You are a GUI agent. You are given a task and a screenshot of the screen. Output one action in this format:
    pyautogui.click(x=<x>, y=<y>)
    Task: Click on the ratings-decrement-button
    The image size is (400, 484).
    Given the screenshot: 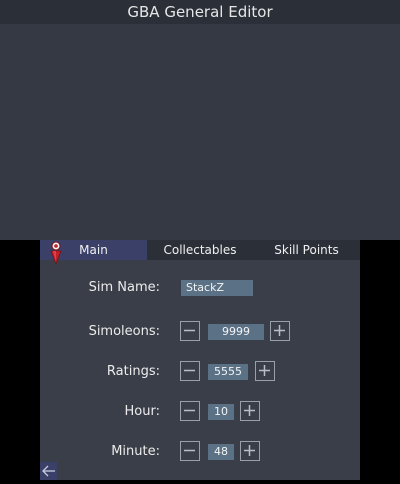 What is the action you would take?
    pyautogui.click(x=190, y=371)
    